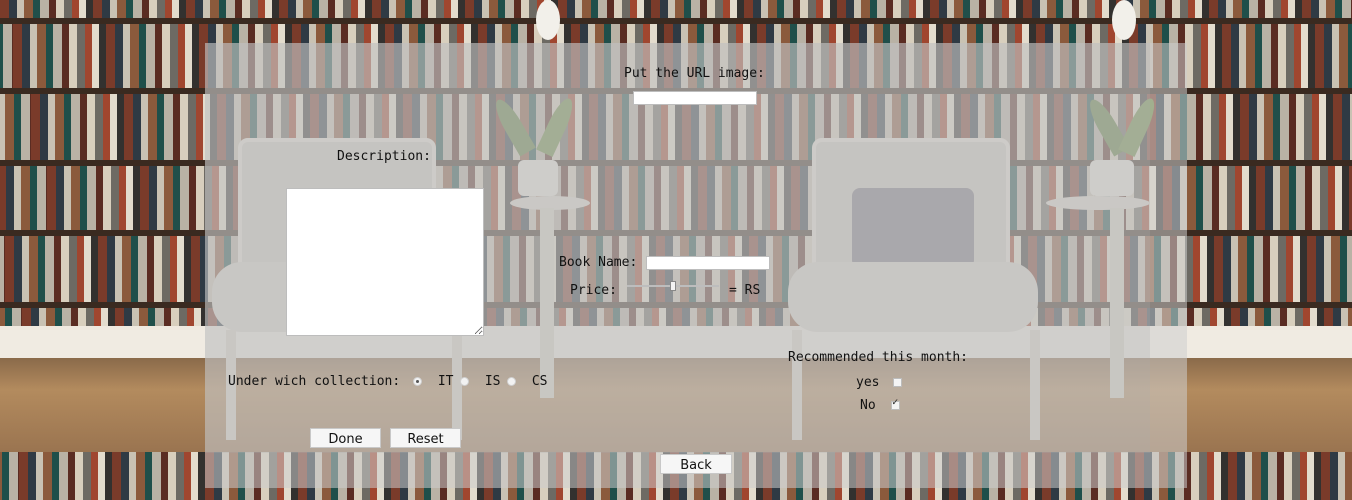  I want to click on radio-cs-label: CS, so click(539, 381).